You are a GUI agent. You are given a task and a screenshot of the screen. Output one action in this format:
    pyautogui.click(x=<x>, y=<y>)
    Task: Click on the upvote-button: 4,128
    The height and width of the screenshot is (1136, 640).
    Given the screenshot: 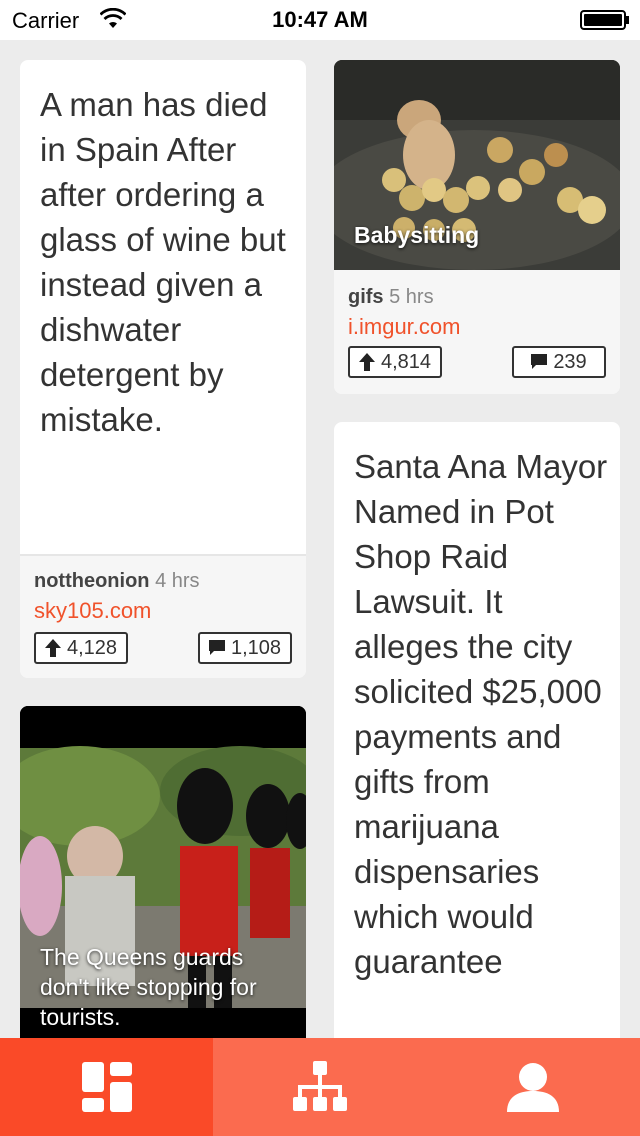 What is the action you would take?
    pyautogui.click(x=81, y=648)
    